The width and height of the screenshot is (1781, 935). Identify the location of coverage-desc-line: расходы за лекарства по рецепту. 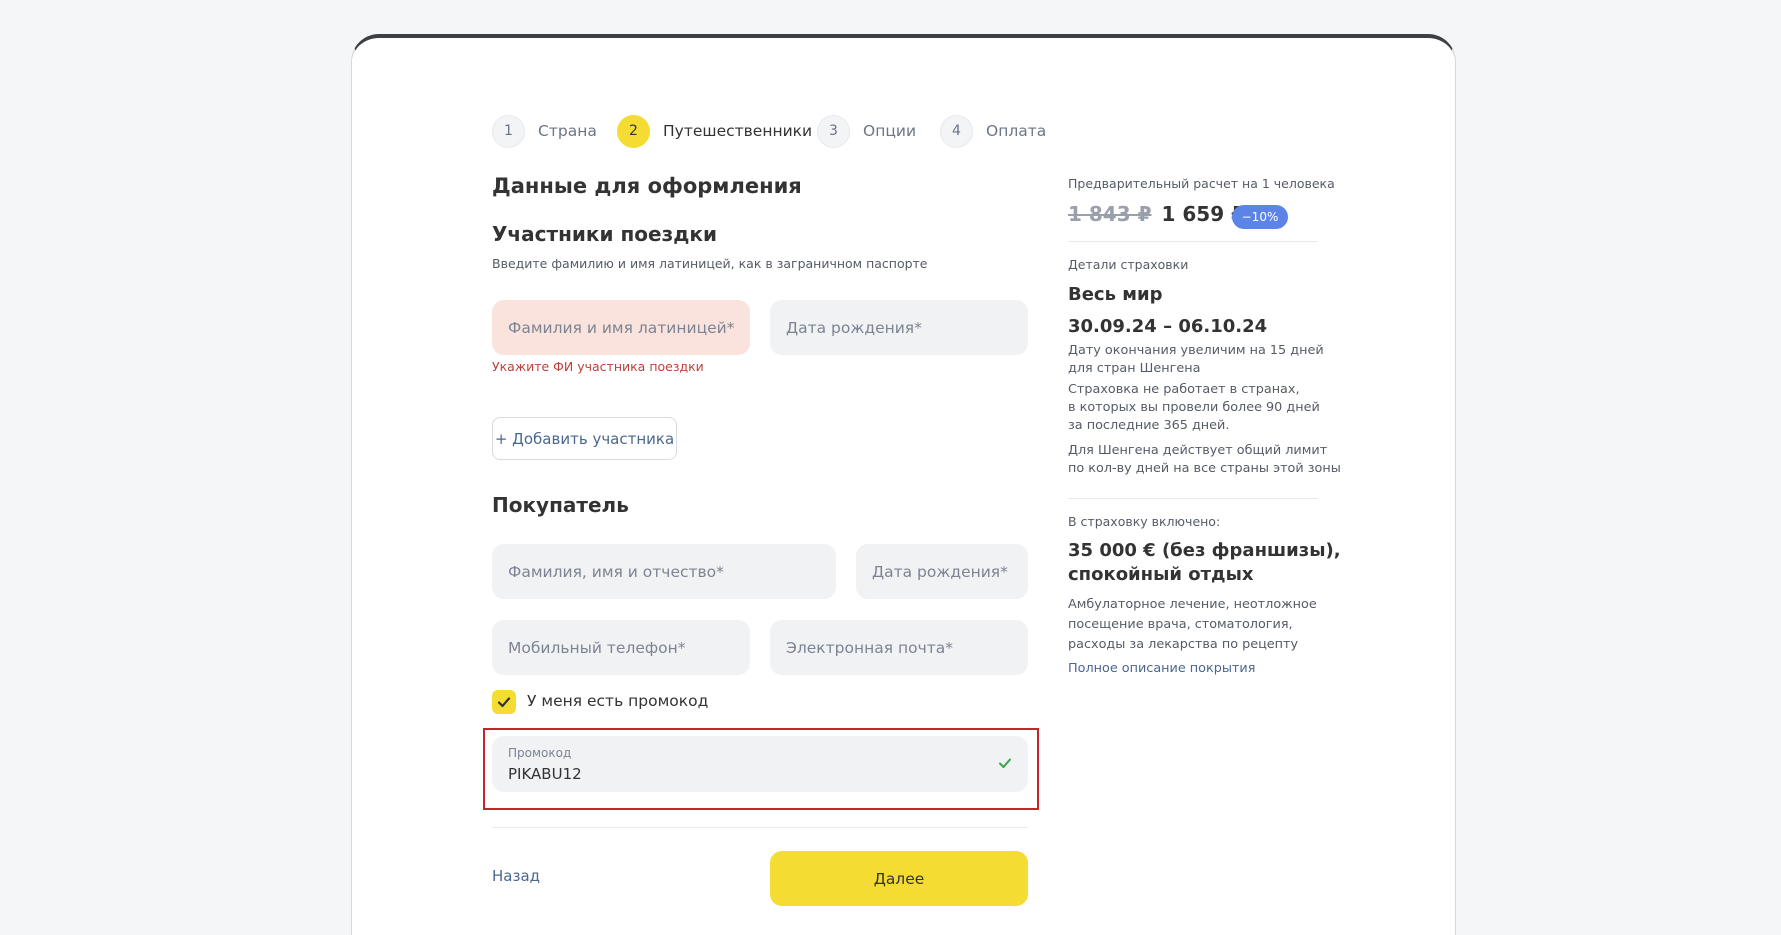
(1183, 644).